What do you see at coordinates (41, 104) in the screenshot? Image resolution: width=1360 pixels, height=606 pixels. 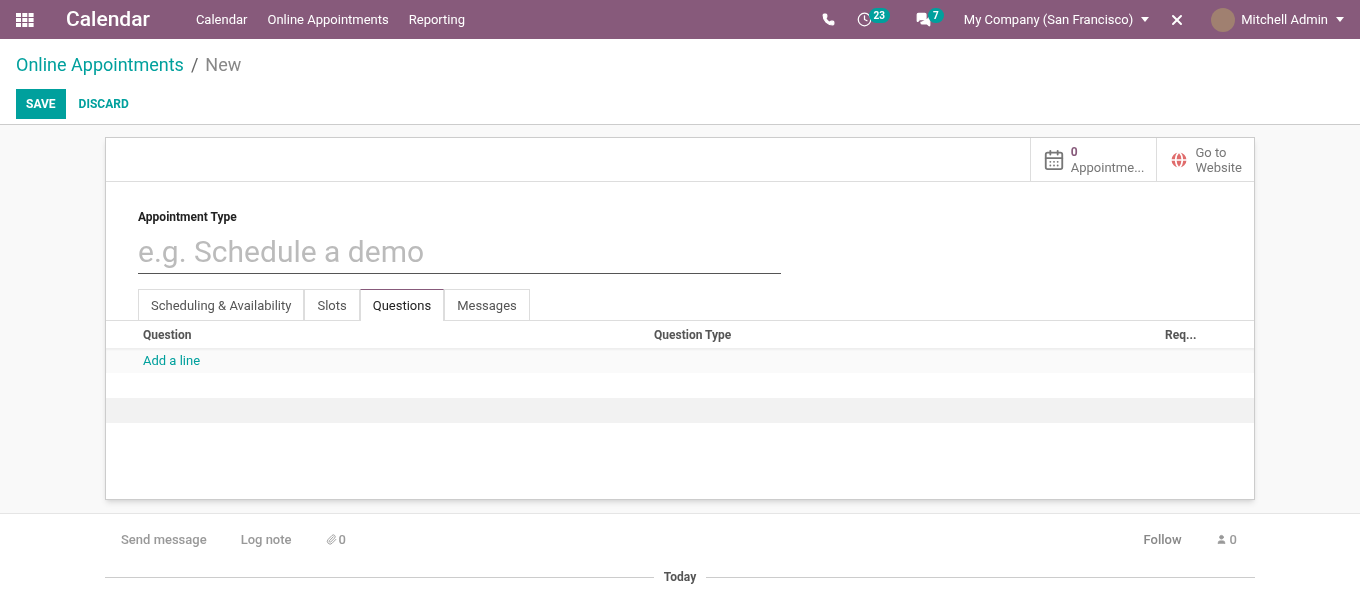 I see `save-button: SAVE` at bounding box center [41, 104].